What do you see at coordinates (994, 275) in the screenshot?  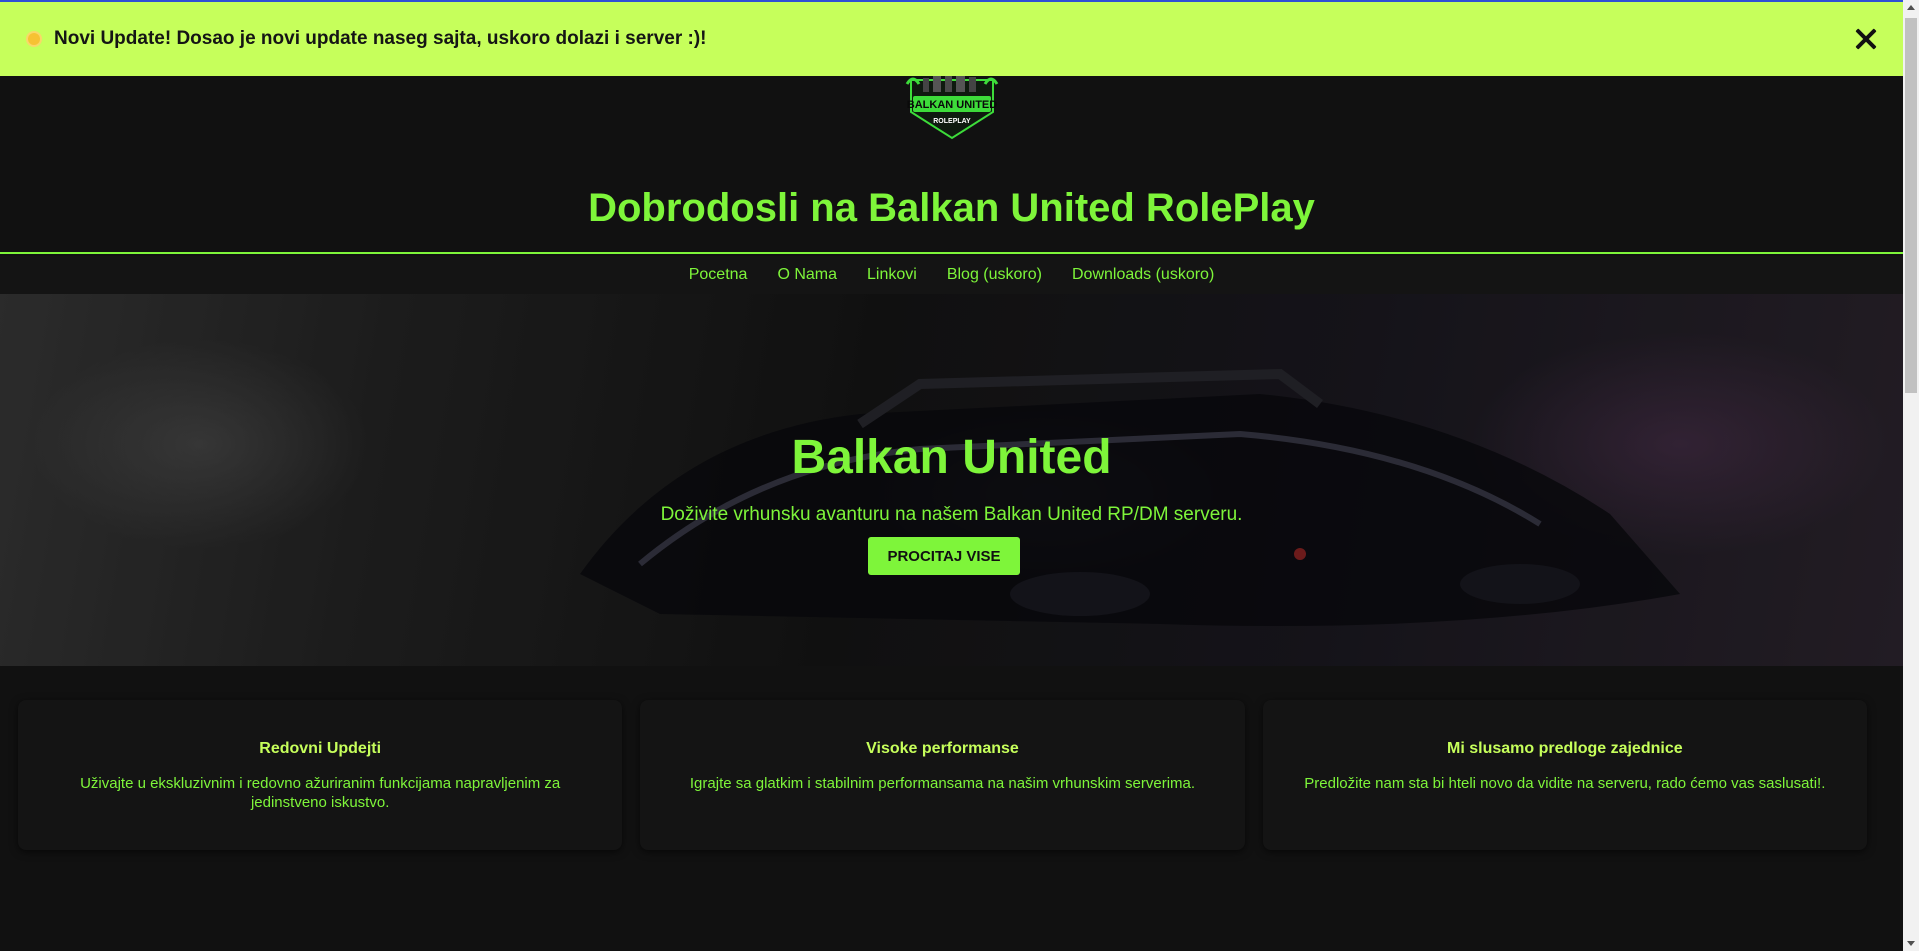 I see `nav-item-blog: Blog (uskoro)` at bounding box center [994, 275].